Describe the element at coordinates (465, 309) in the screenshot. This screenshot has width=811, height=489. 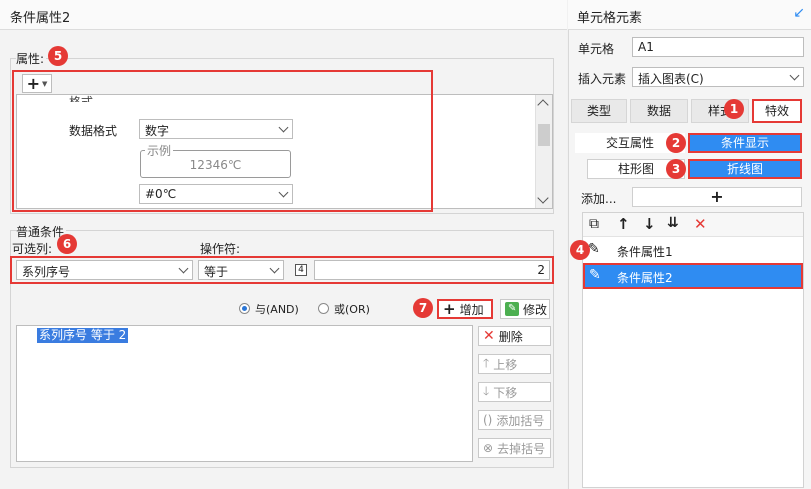
I see `add-condition-button: + 增加` at that location.